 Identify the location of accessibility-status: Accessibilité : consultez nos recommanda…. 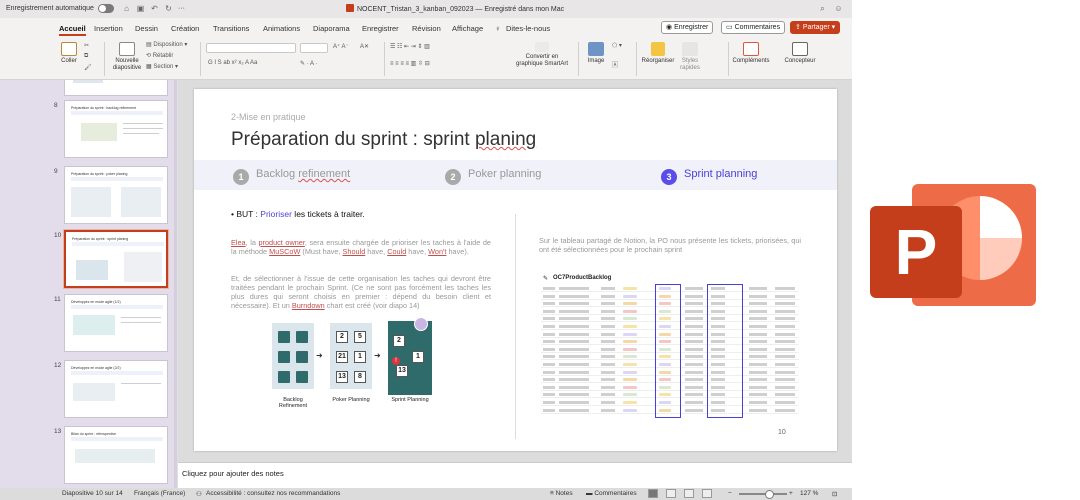
(273, 493).